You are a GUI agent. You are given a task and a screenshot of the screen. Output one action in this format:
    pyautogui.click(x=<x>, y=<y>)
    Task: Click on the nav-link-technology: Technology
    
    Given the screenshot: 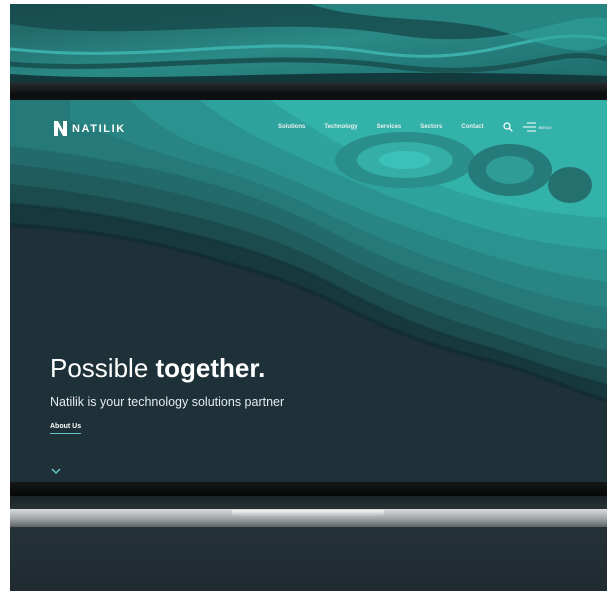 What is the action you would take?
    pyautogui.click(x=340, y=127)
    